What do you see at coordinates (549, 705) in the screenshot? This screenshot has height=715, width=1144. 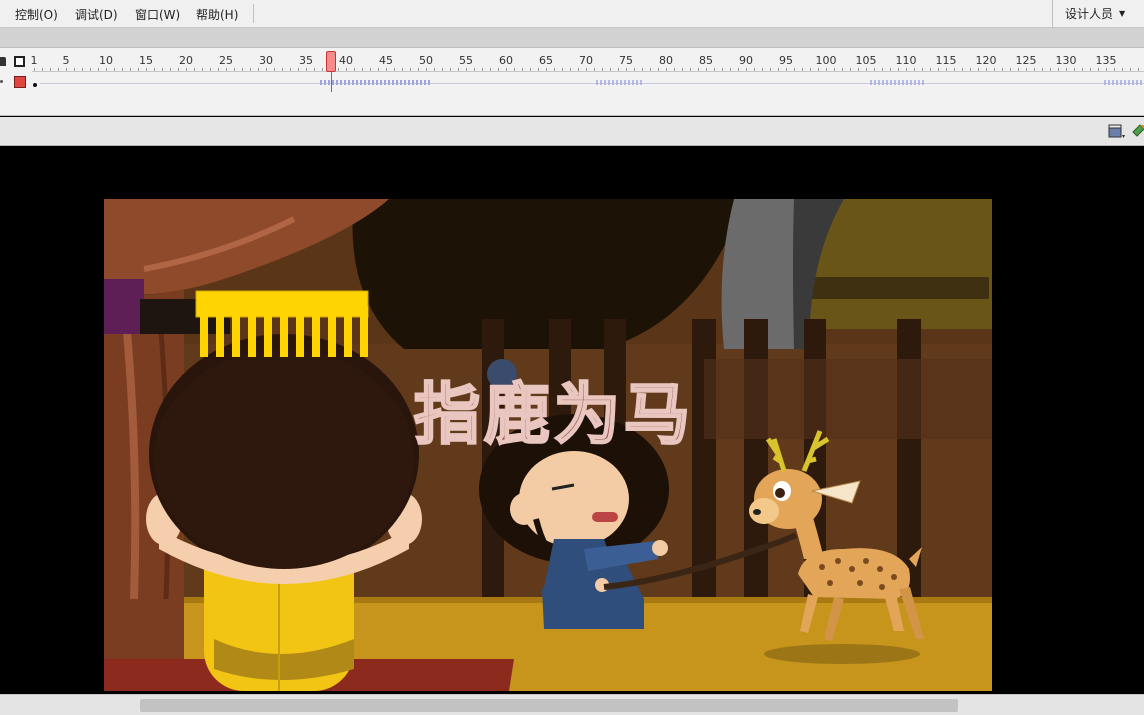 I see `scrollbar-thumb` at bounding box center [549, 705].